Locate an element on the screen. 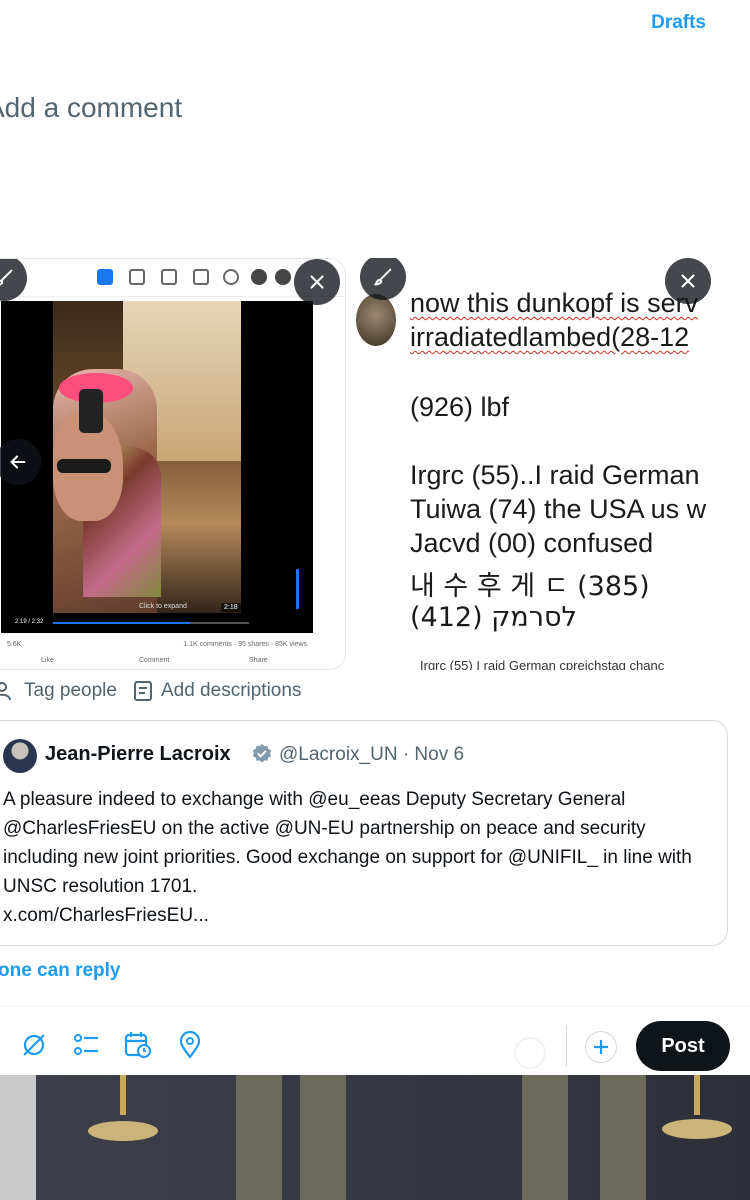  like-label: Like is located at coordinates (47, 660).